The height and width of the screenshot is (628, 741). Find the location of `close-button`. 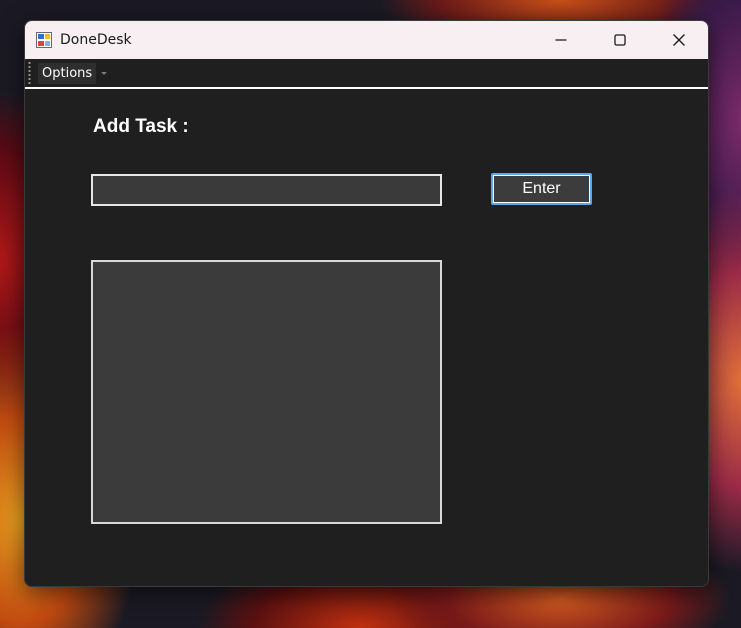

close-button is located at coordinates (679, 40).